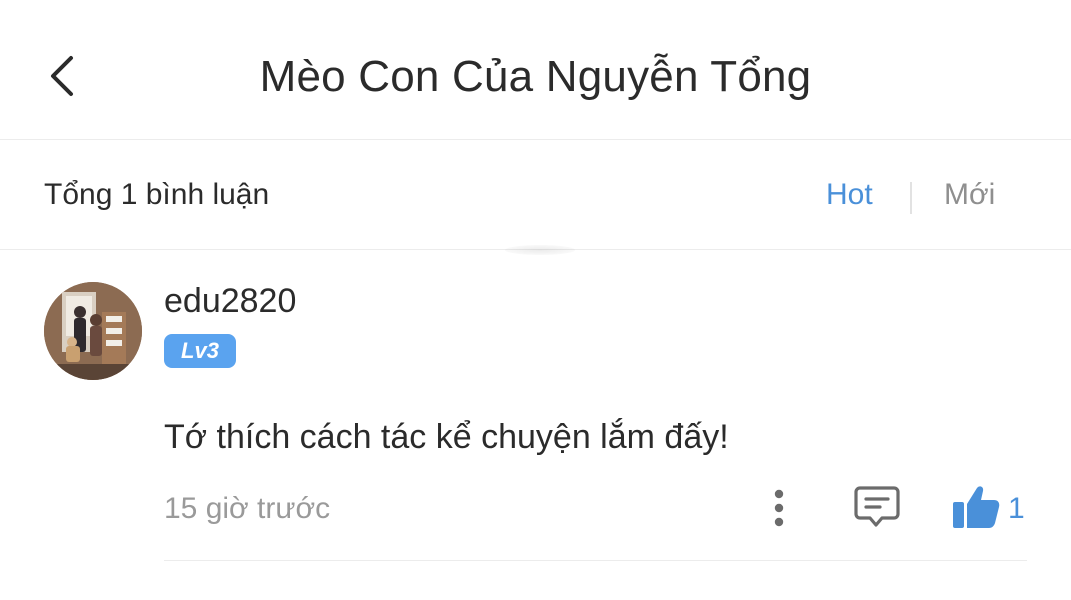  I want to click on sort-separator, so click(911, 198).